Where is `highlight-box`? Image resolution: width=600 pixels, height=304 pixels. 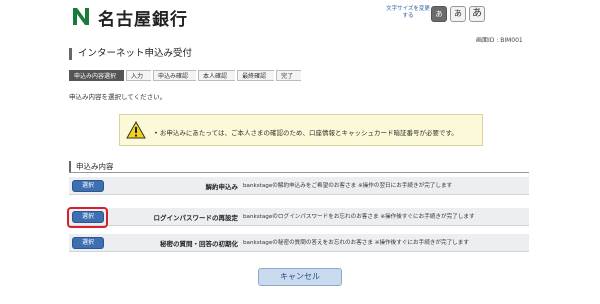
highlight-box is located at coordinates (87, 217).